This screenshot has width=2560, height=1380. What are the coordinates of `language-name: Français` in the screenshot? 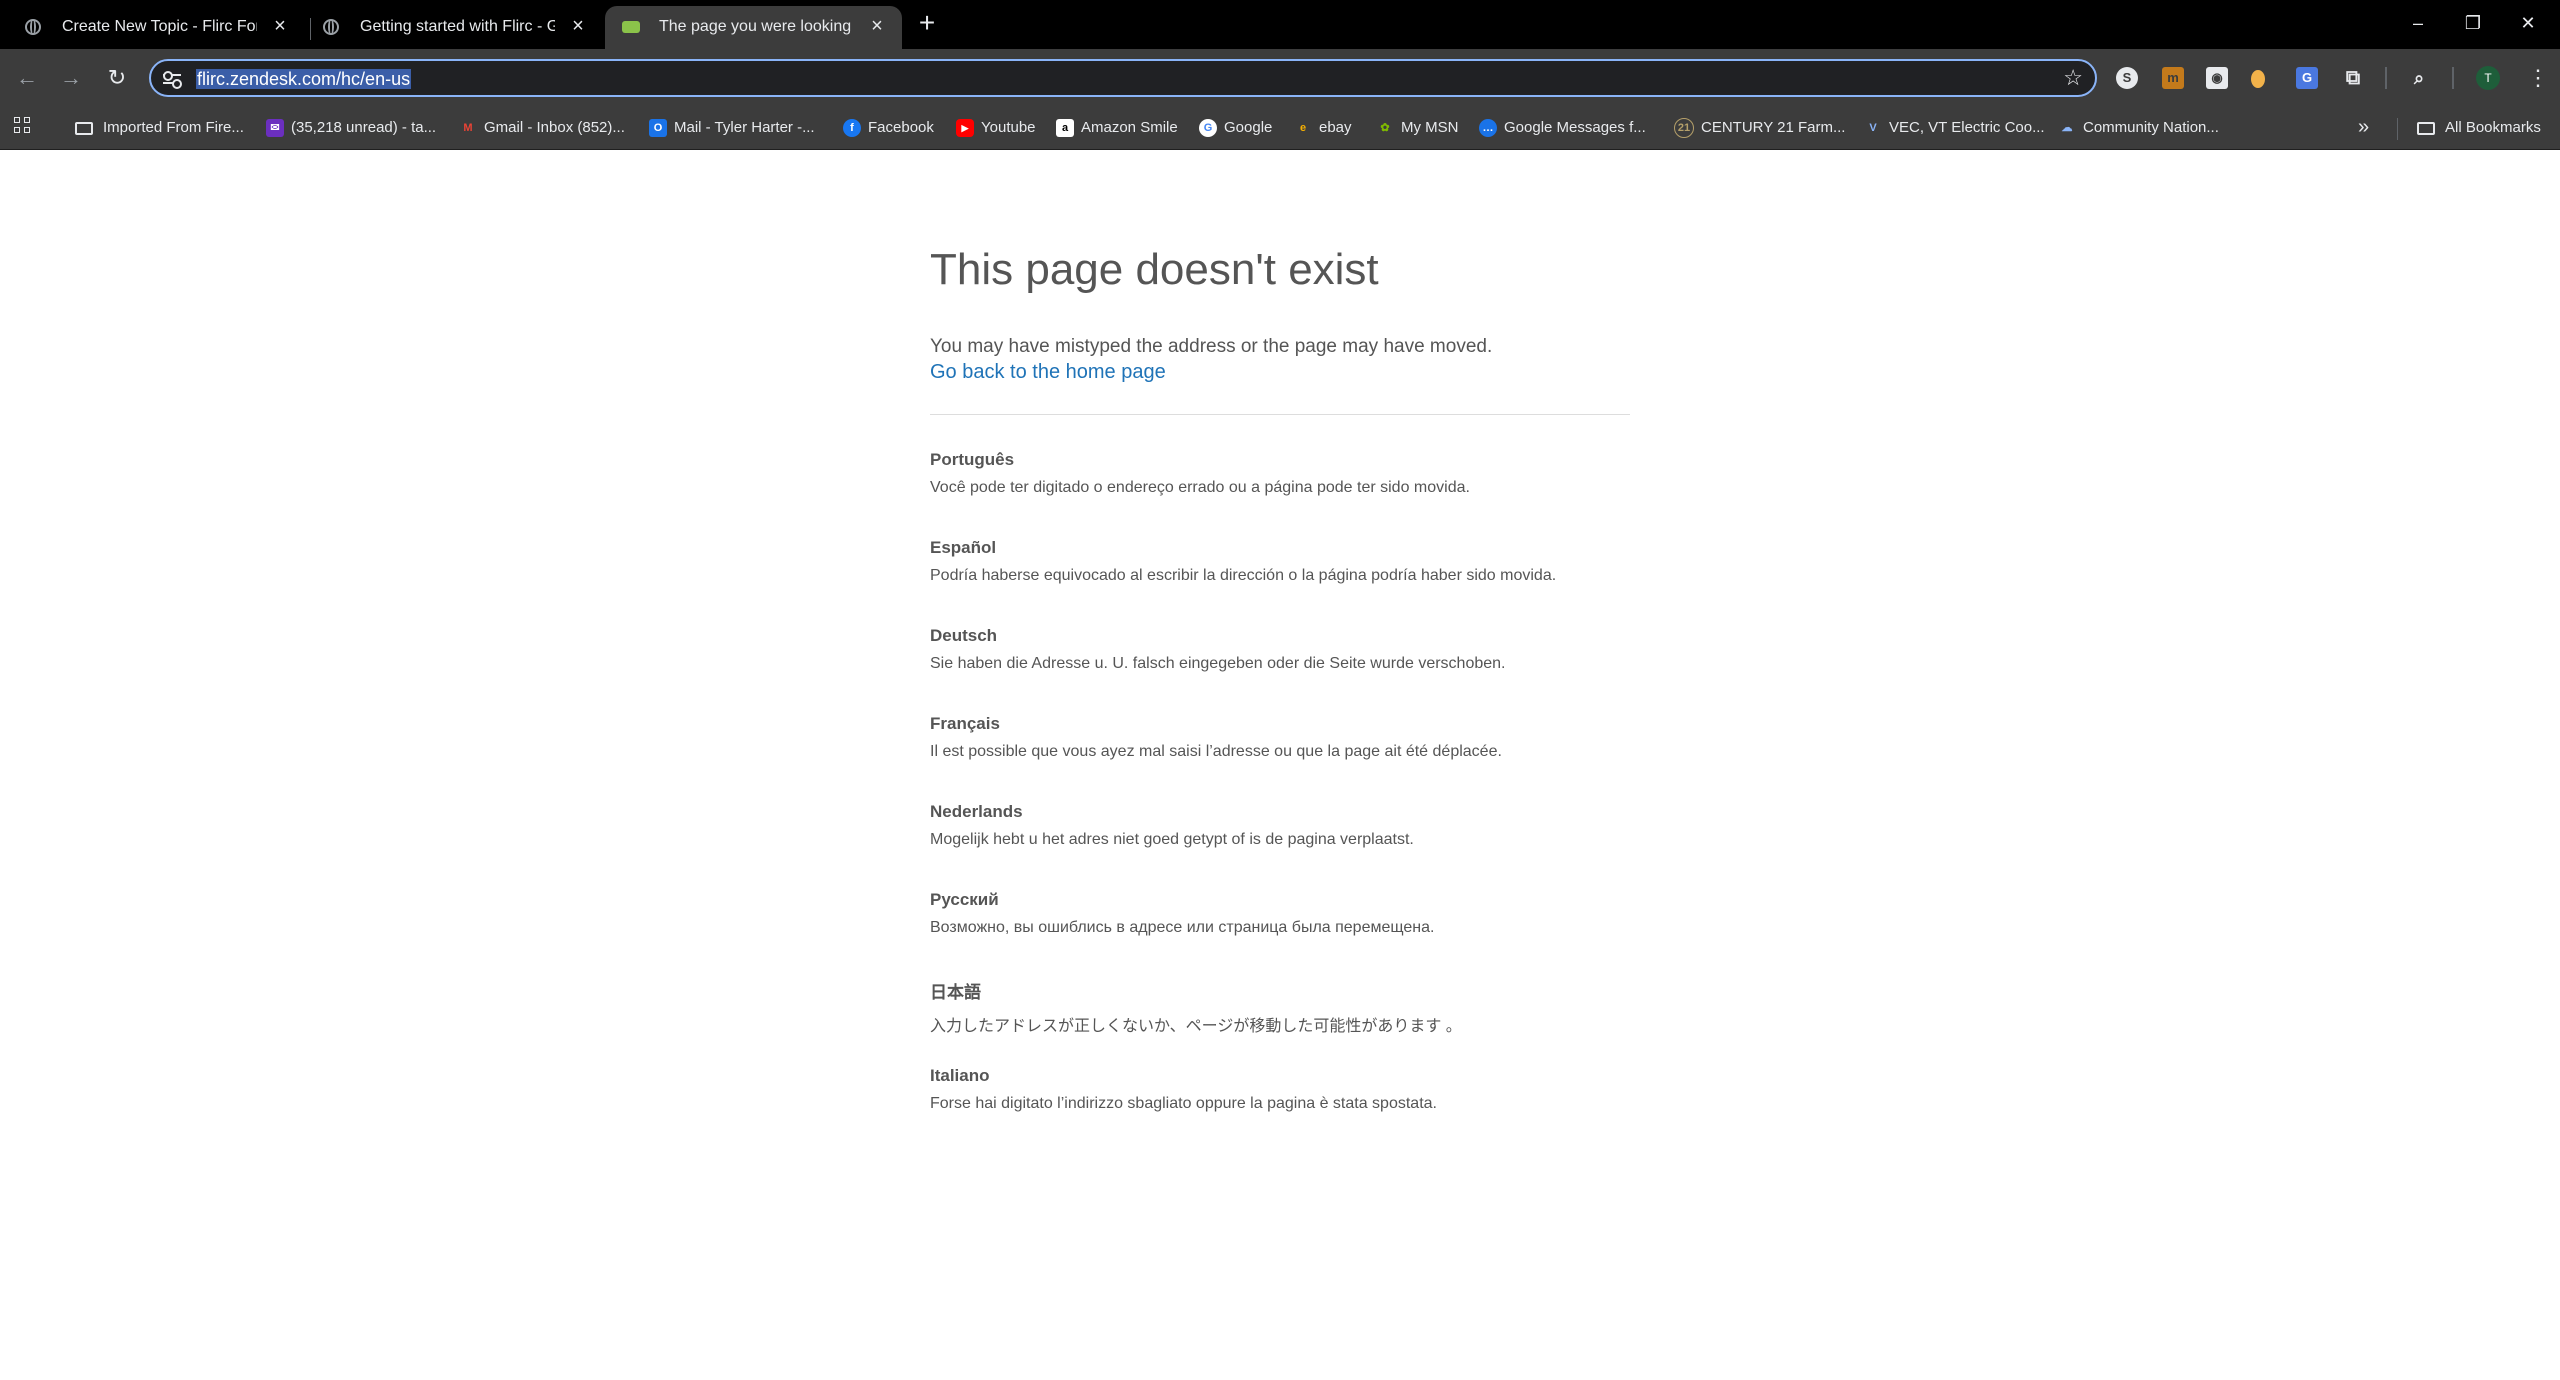 It's located at (965, 723).